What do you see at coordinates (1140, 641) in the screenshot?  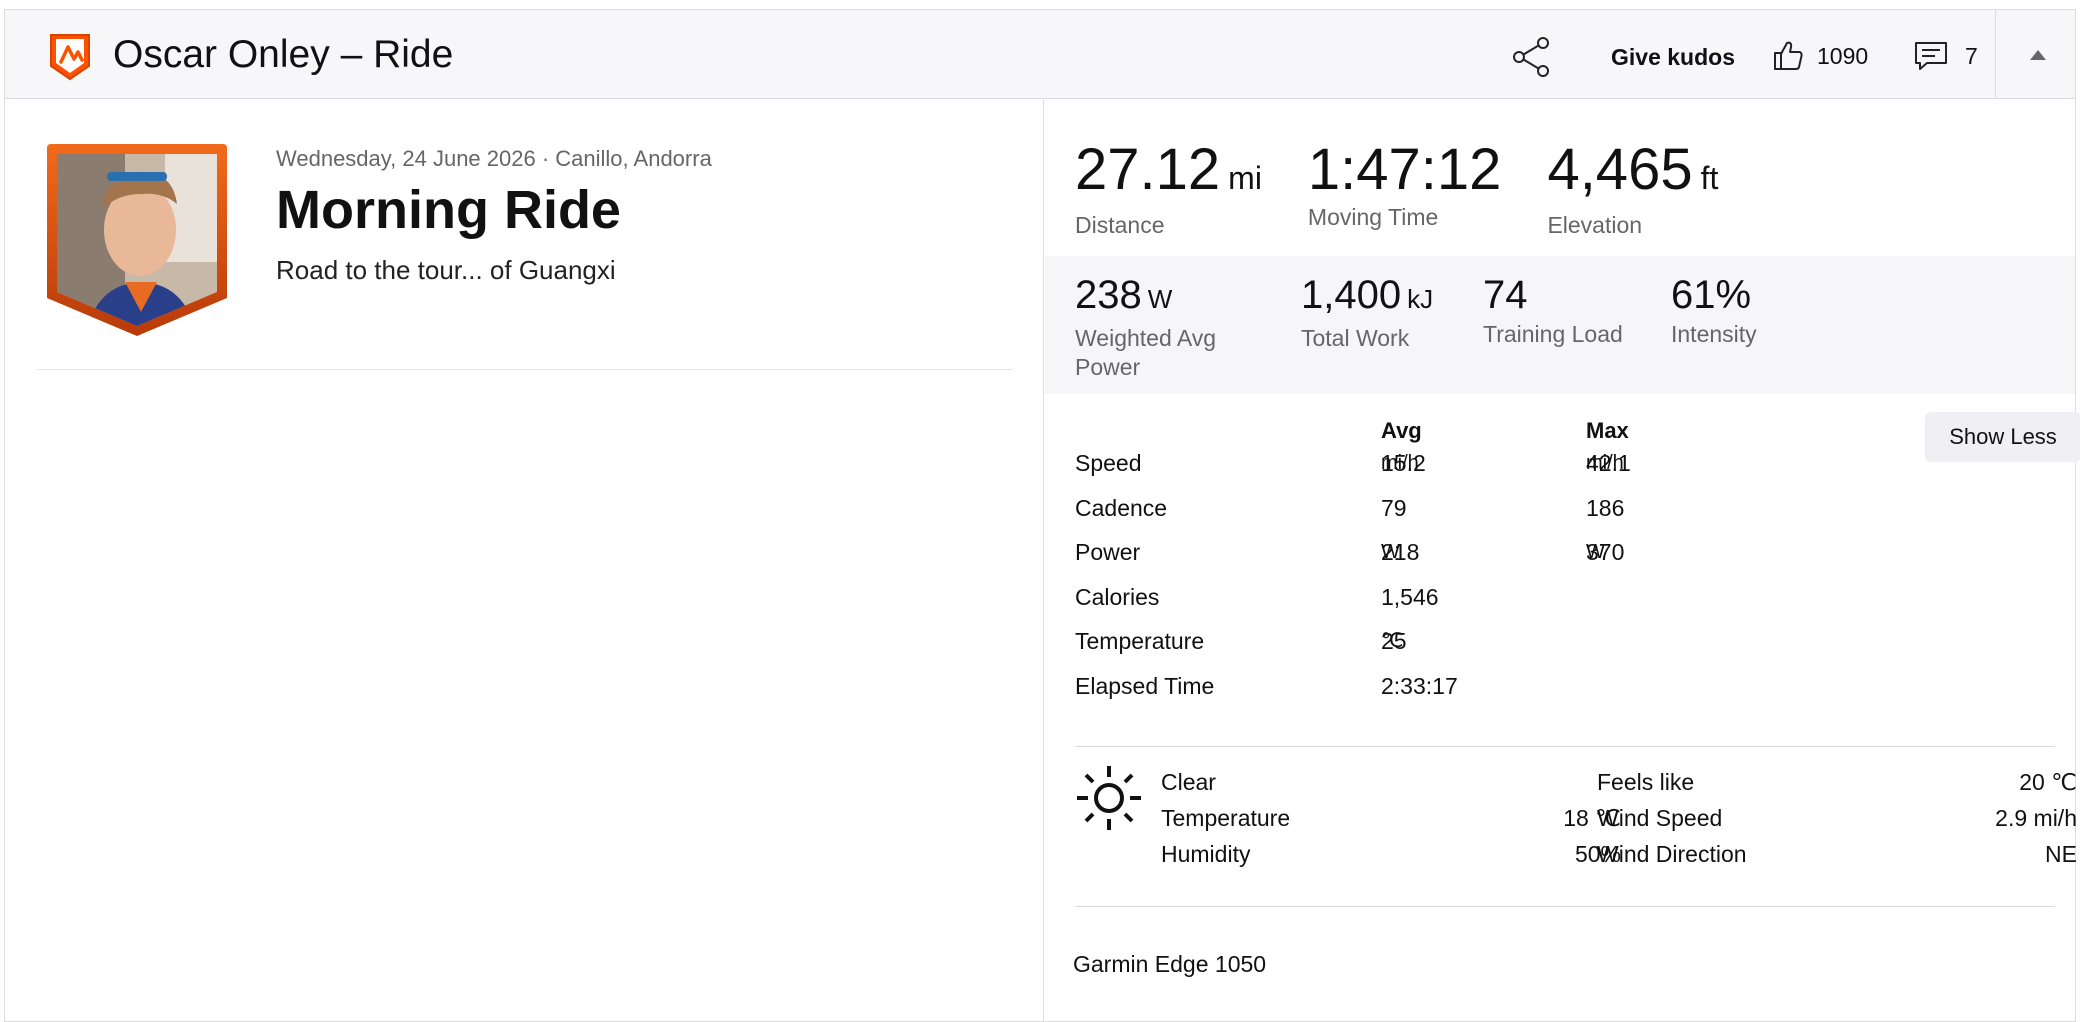 I see `row-label: Temperature` at bounding box center [1140, 641].